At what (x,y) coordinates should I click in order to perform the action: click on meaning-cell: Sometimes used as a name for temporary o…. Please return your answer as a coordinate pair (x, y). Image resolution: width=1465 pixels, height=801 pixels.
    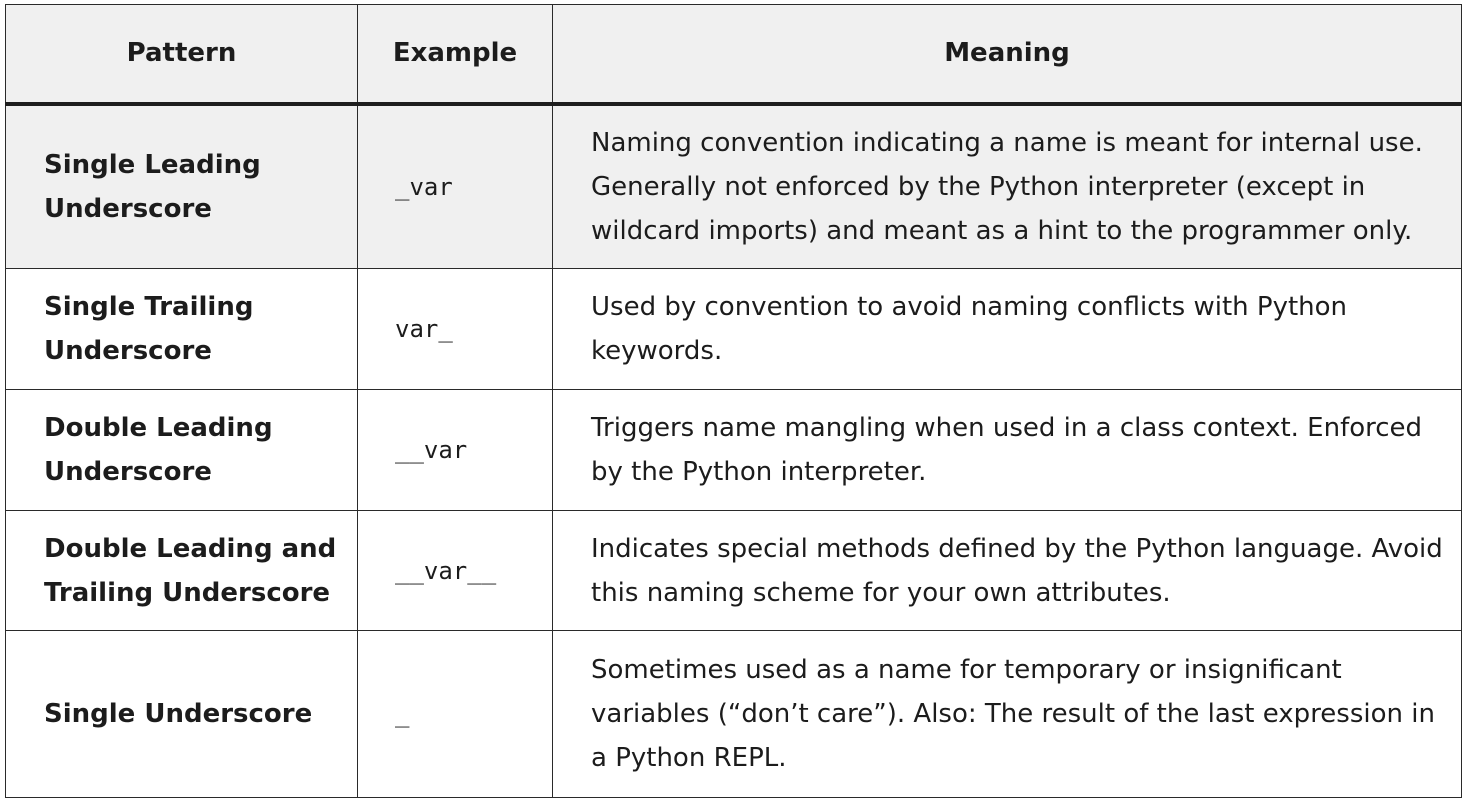
    Looking at the image, I should click on (1007, 714).